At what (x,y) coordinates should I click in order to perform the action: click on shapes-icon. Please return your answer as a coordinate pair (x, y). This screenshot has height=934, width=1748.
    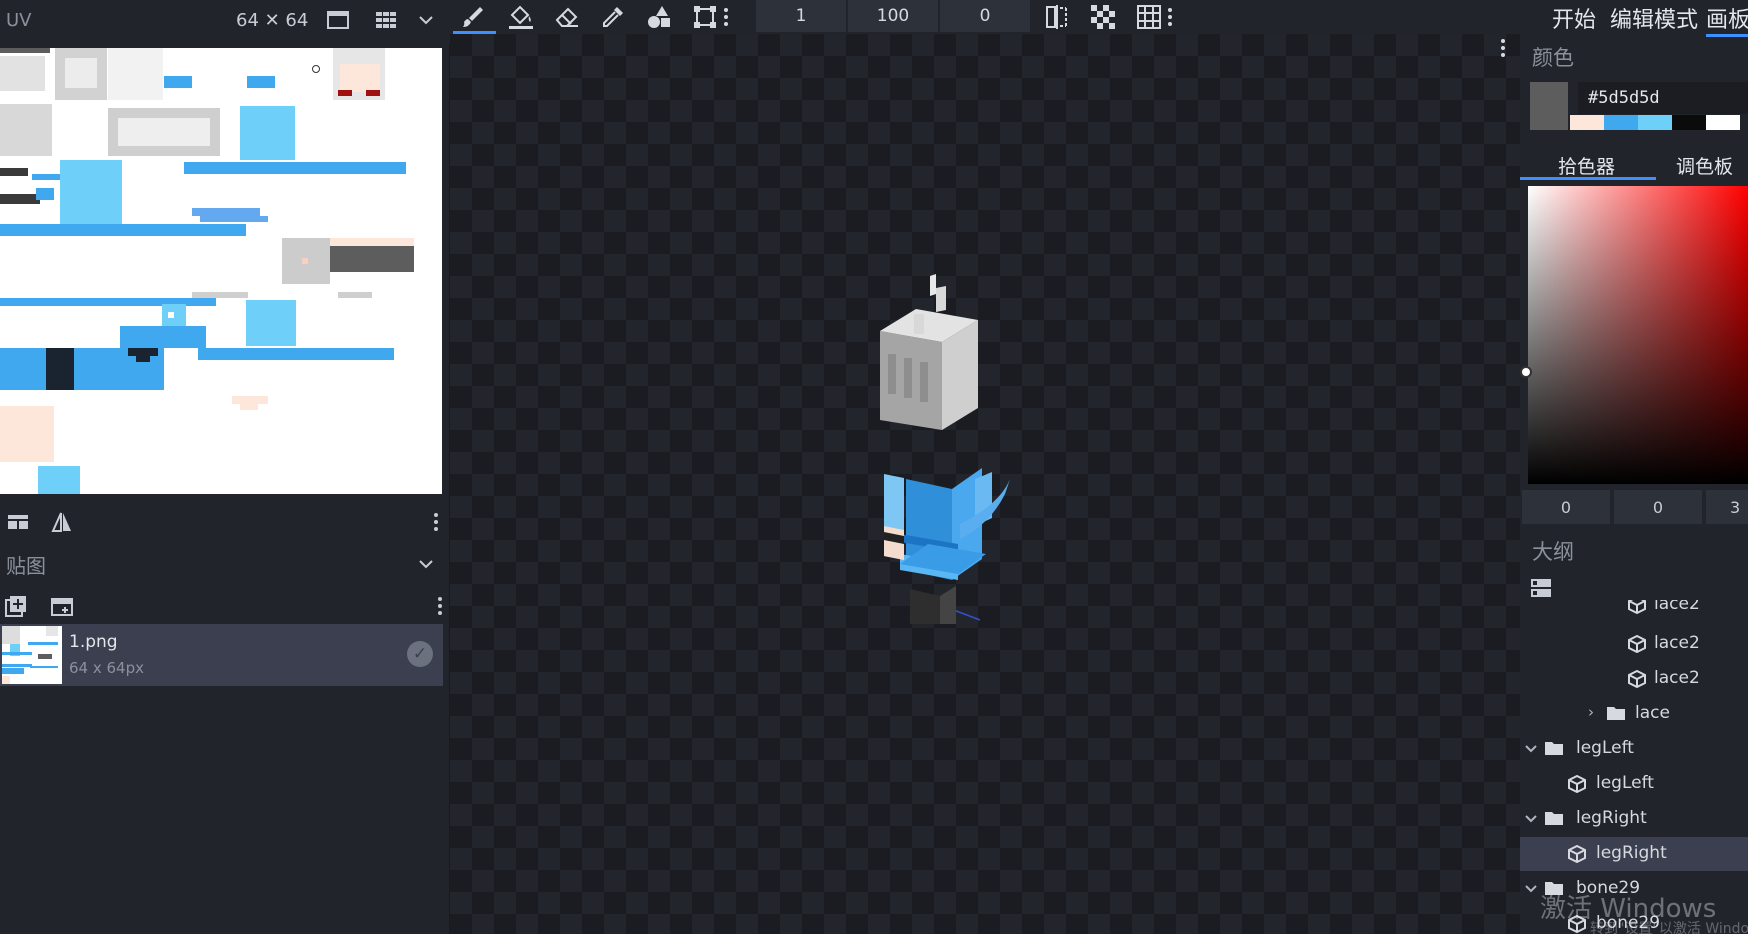
    Looking at the image, I should click on (659, 17).